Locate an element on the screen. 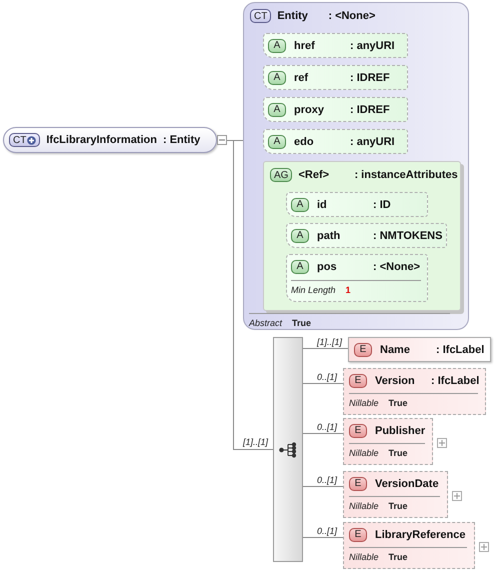  plus-icon is located at coordinates (31, 140).